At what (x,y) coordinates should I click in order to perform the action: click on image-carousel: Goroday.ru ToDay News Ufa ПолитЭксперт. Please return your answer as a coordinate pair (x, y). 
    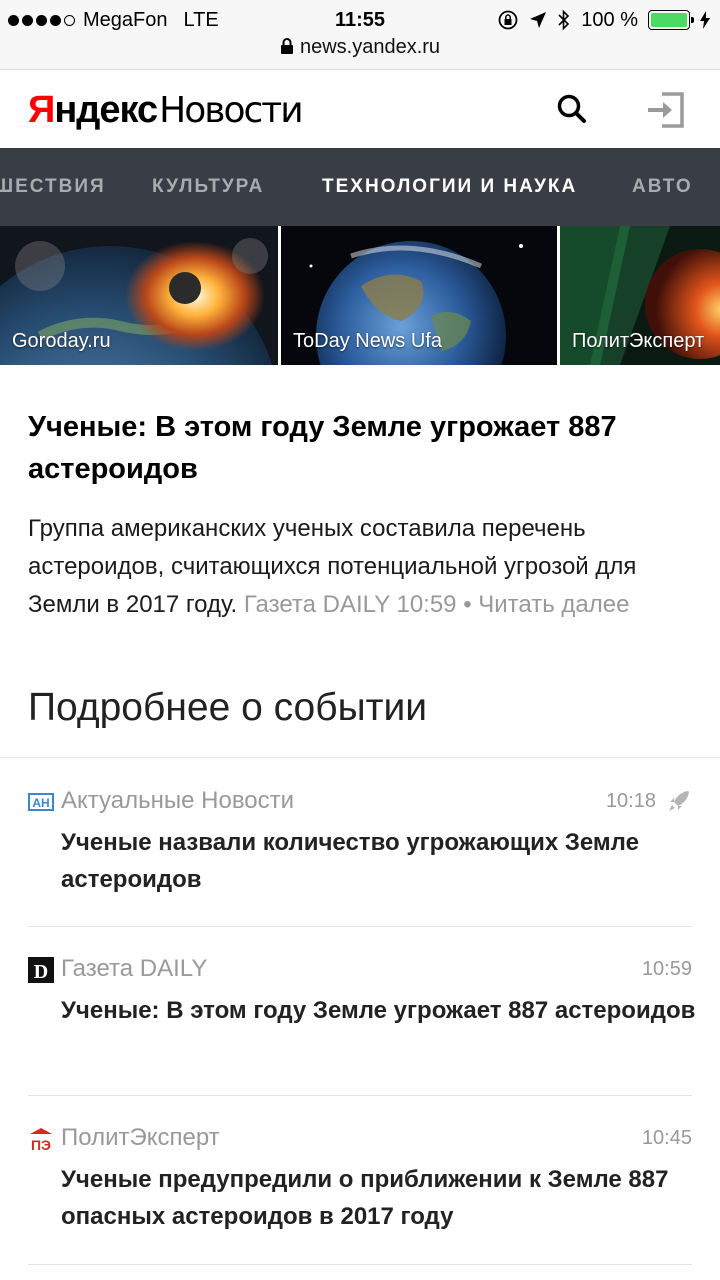
    Looking at the image, I should click on (360, 295).